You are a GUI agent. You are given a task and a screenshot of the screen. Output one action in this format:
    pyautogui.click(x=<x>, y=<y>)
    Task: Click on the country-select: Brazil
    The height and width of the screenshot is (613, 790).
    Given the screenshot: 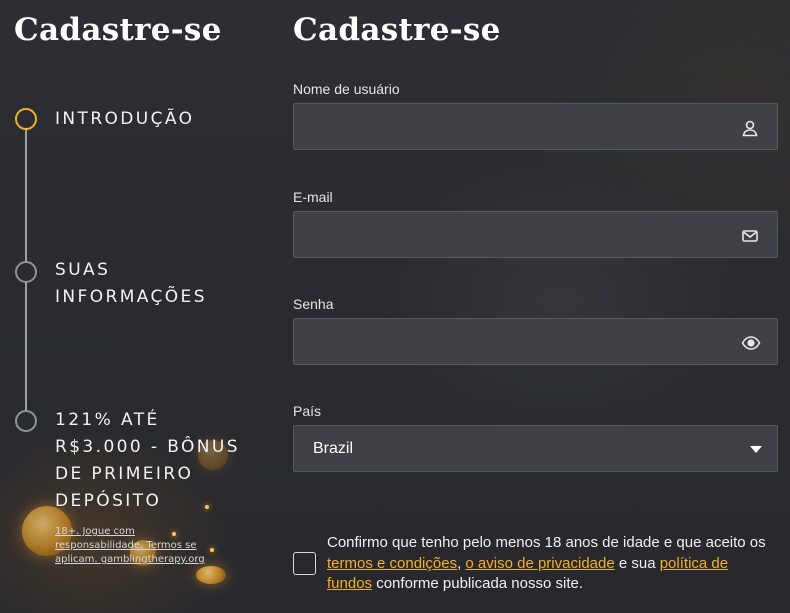 What is the action you would take?
    pyautogui.click(x=535, y=448)
    